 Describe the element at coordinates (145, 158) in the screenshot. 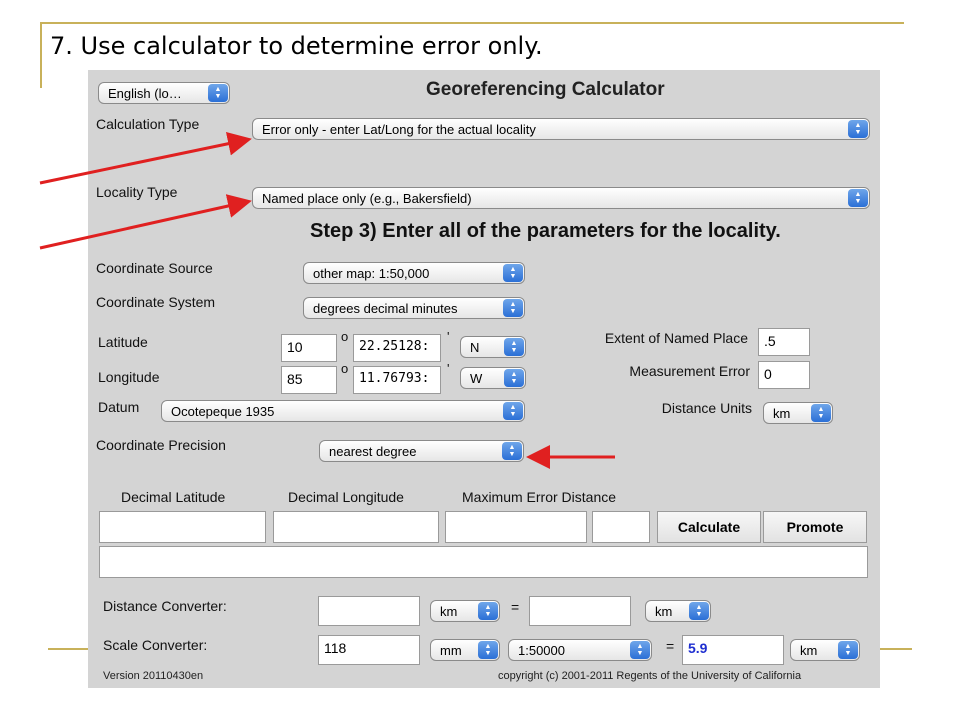

I see `annotation-arrow-calculation-type` at that location.